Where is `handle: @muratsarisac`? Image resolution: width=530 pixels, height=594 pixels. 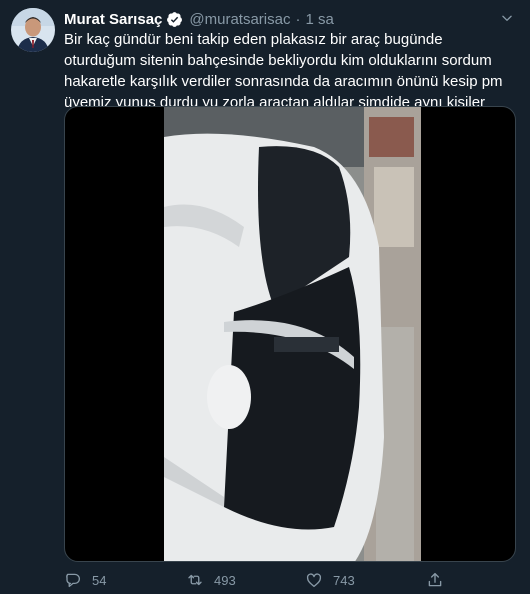
handle: @muratsarisac is located at coordinates (239, 19).